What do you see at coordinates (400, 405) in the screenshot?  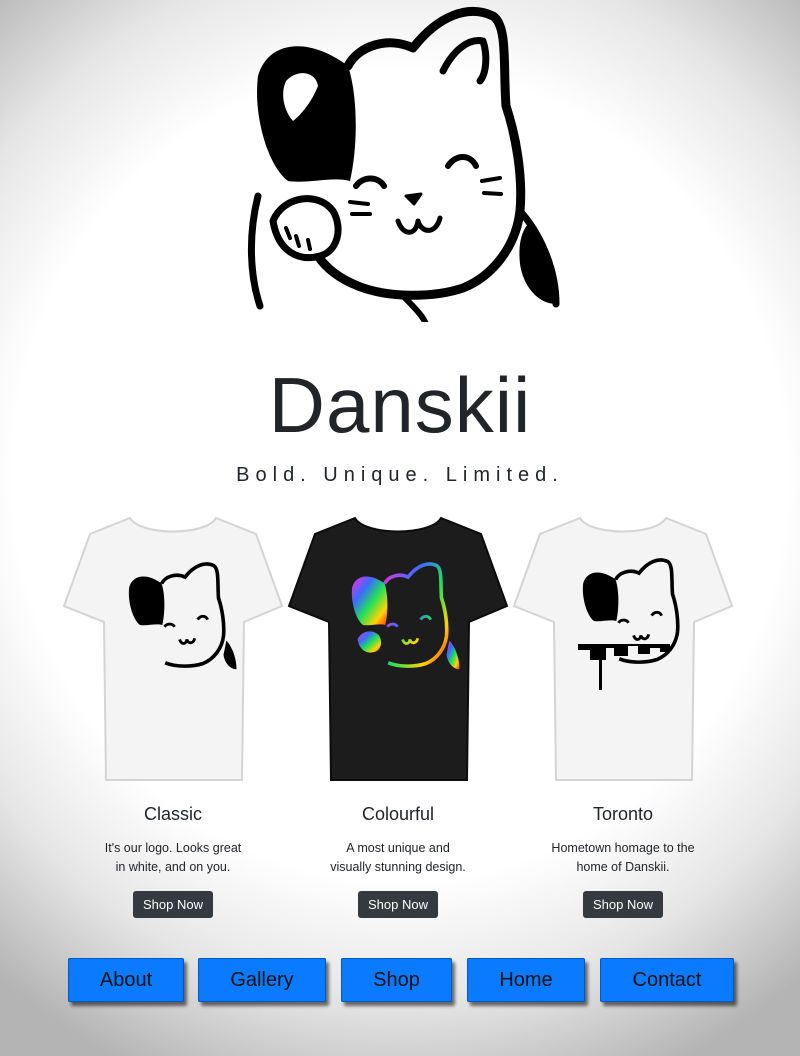 I see `brand-name: Danskii` at bounding box center [400, 405].